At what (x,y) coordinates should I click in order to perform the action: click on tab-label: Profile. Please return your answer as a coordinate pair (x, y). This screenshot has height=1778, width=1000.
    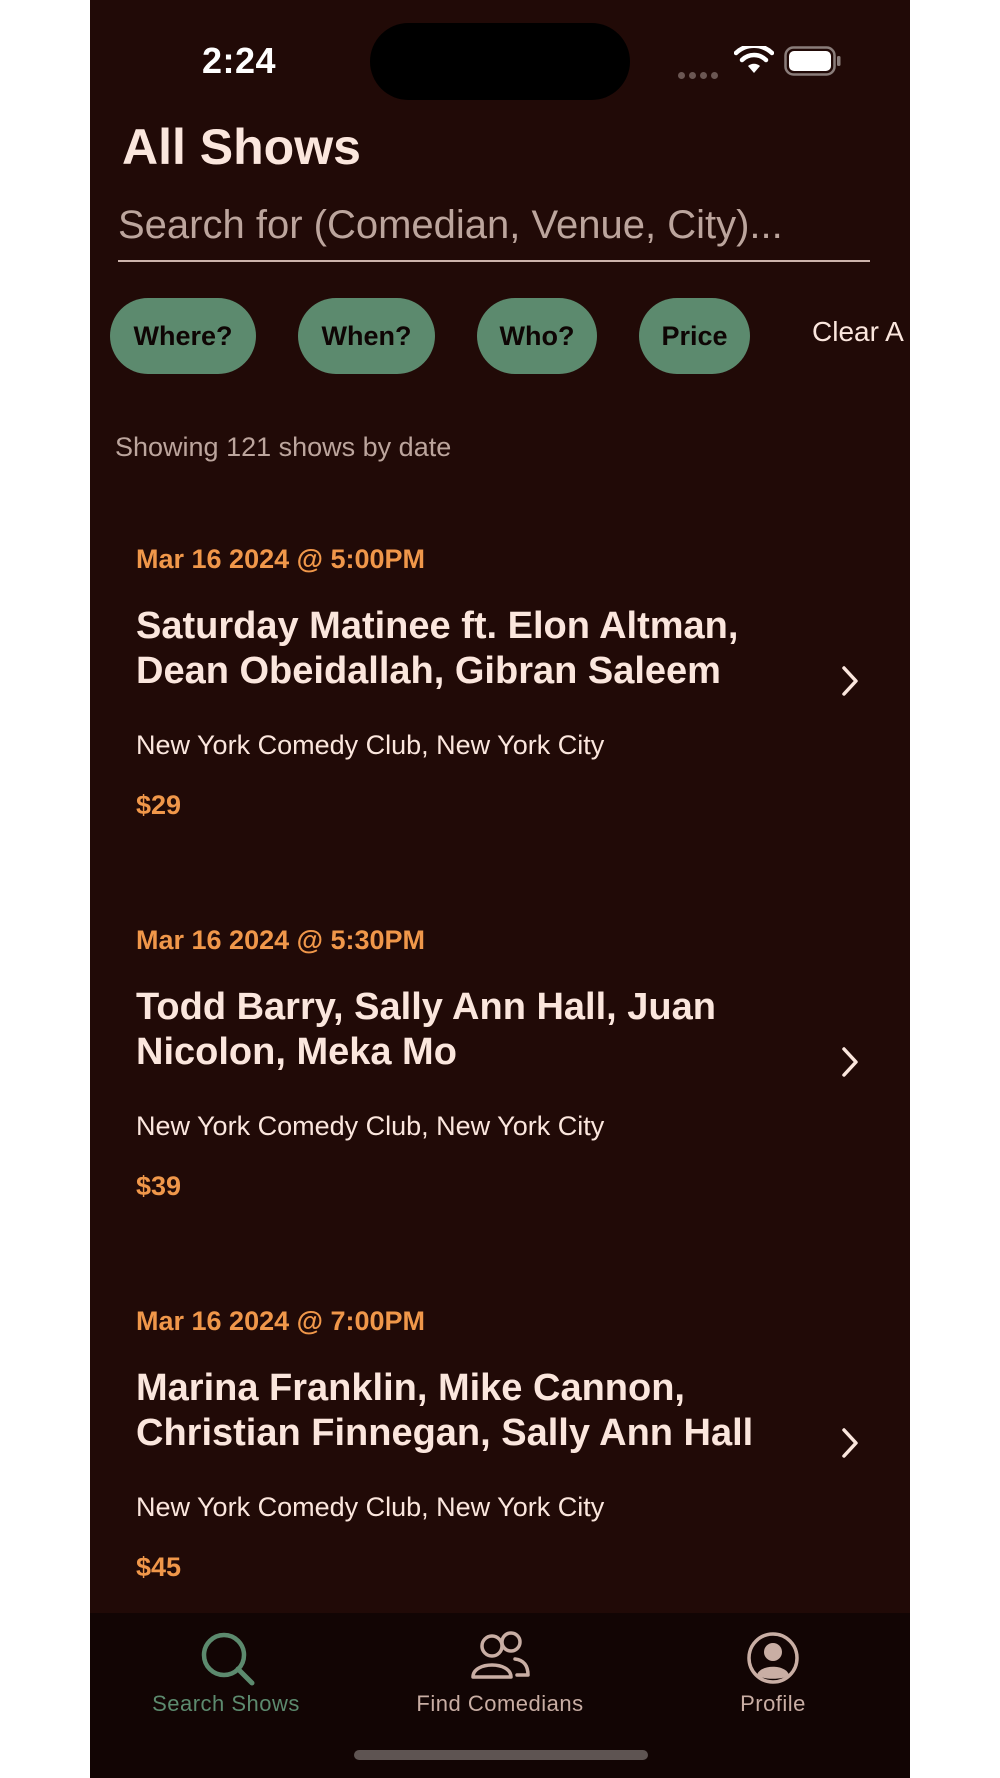
    Looking at the image, I should click on (773, 1703).